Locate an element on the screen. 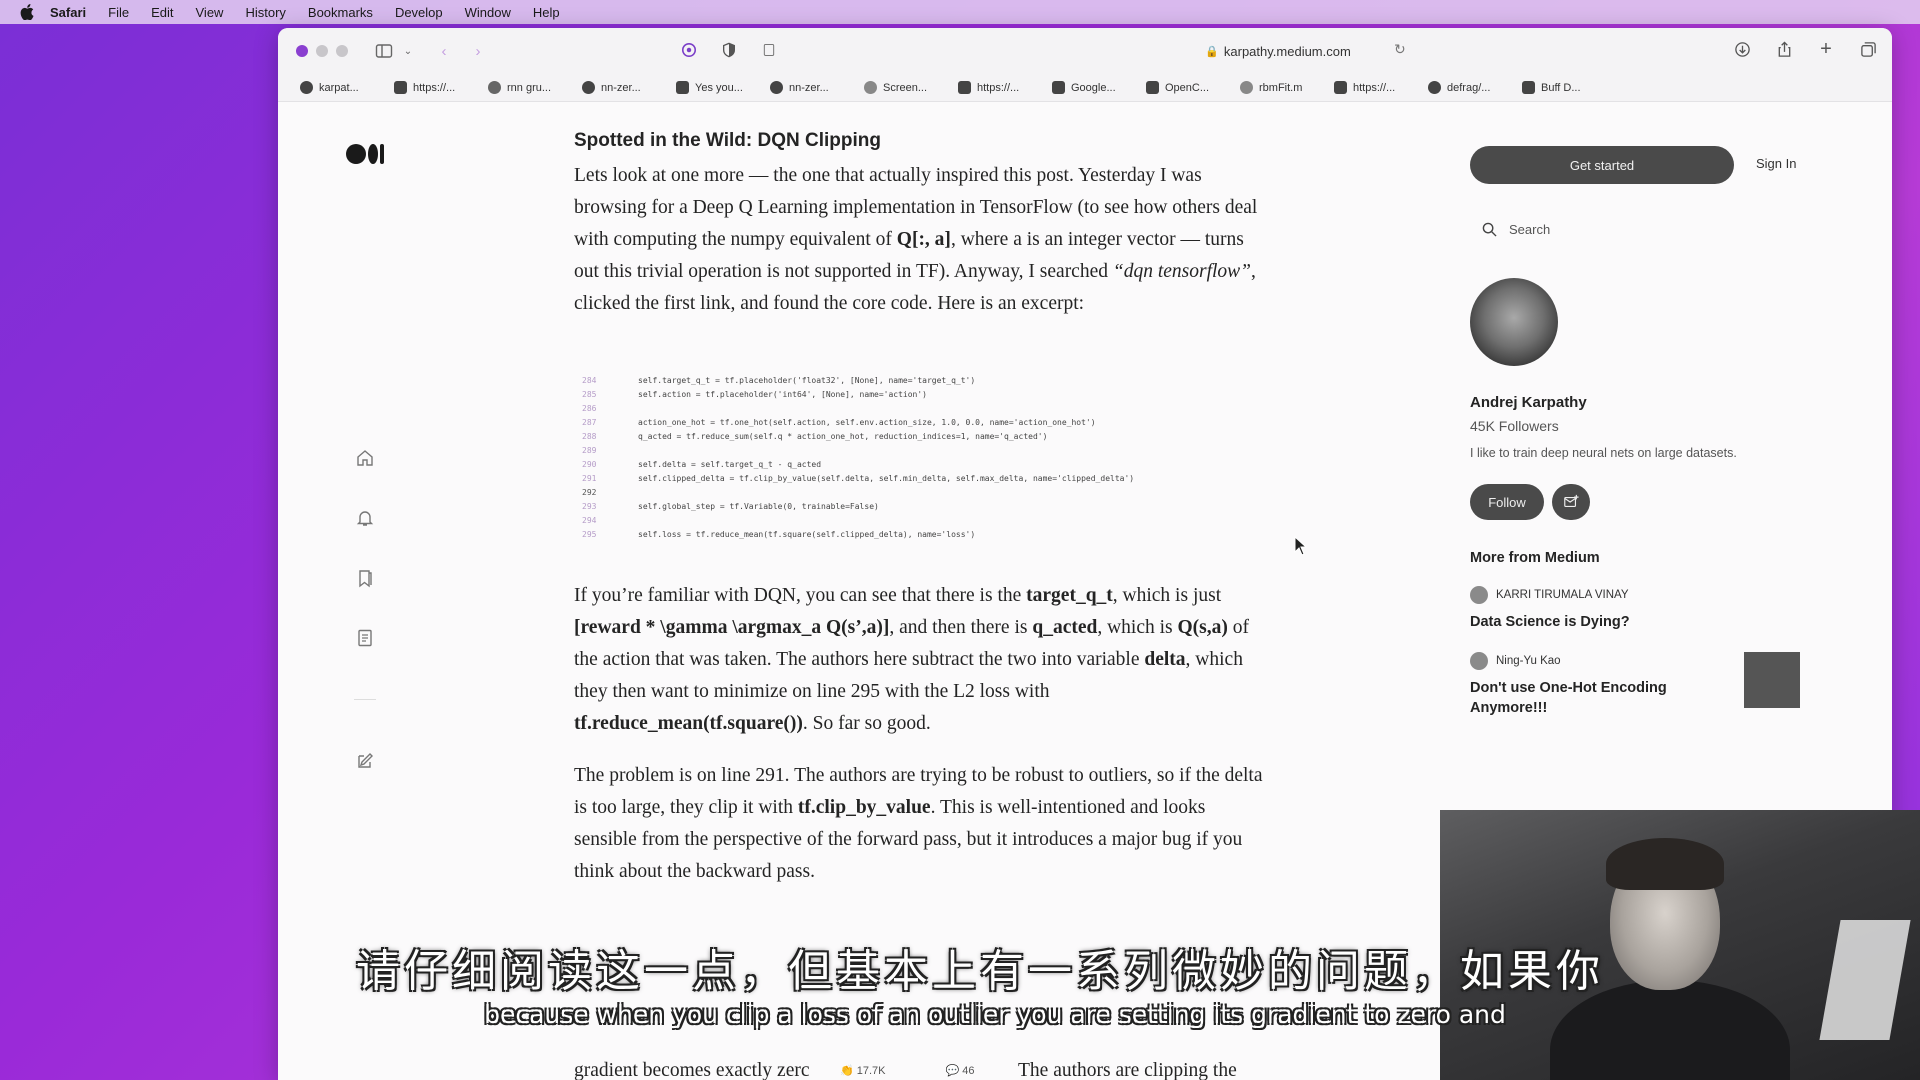 The height and width of the screenshot is (1080, 1920). menu-window: Window is located at coordinates (488, 12).